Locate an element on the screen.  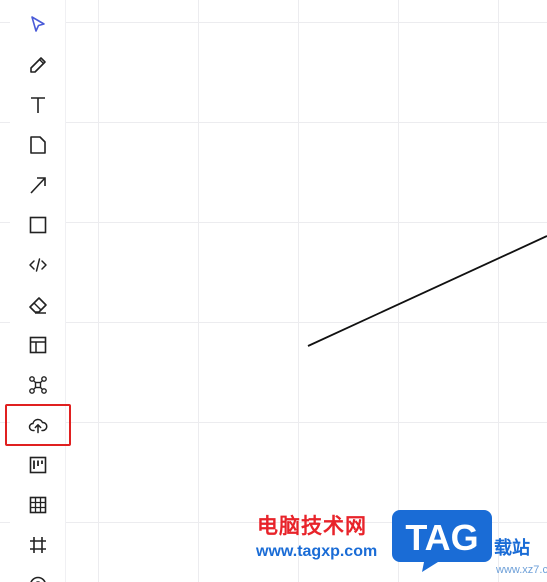
rectangle-tool-button is located at coordinates (38, 225).